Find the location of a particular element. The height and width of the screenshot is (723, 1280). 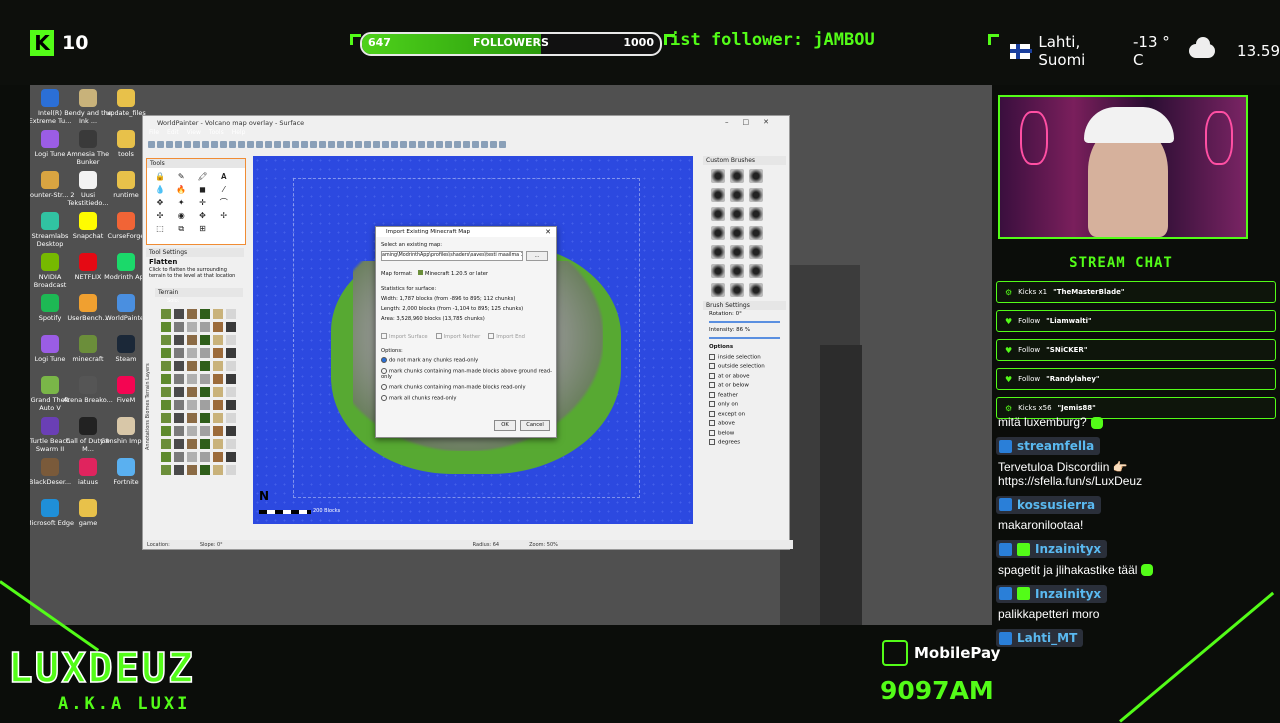

ok-button: OK is located at coordinates (505, 425).